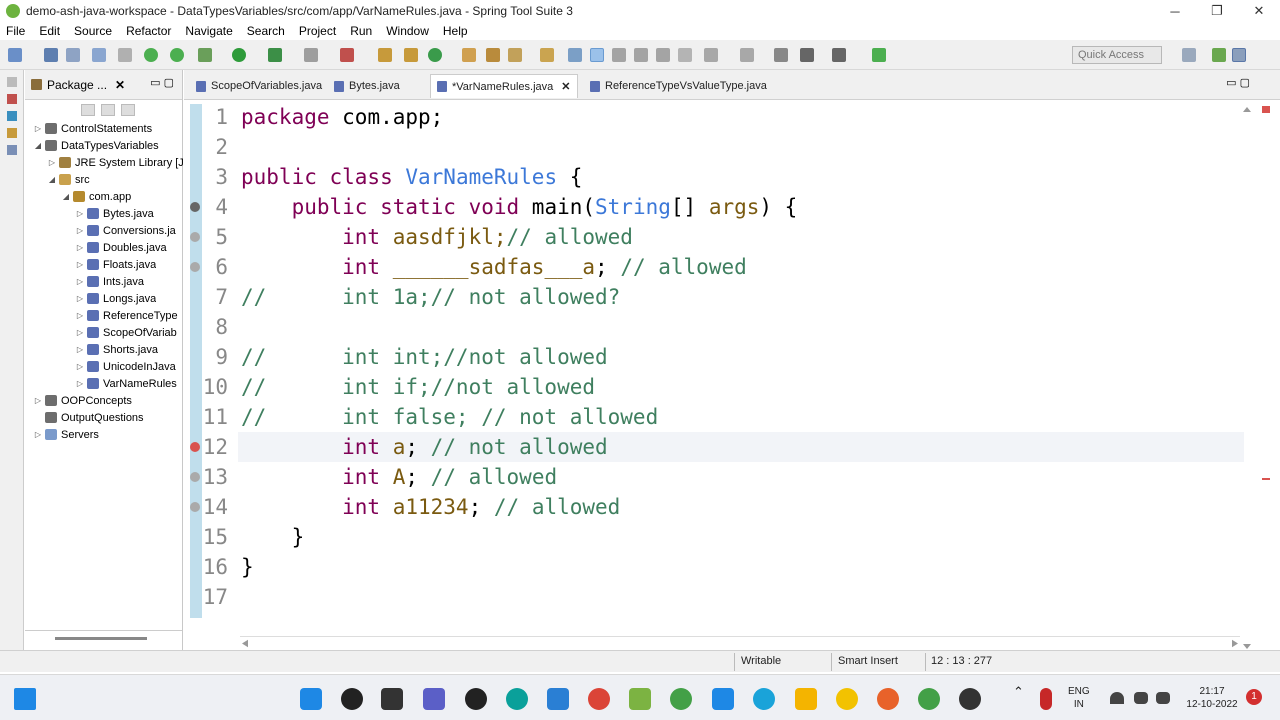  What do you see at coordinates (781, 55) in the screenshot?
I see `back-arrow-icon` at bounding box center [781, 55].